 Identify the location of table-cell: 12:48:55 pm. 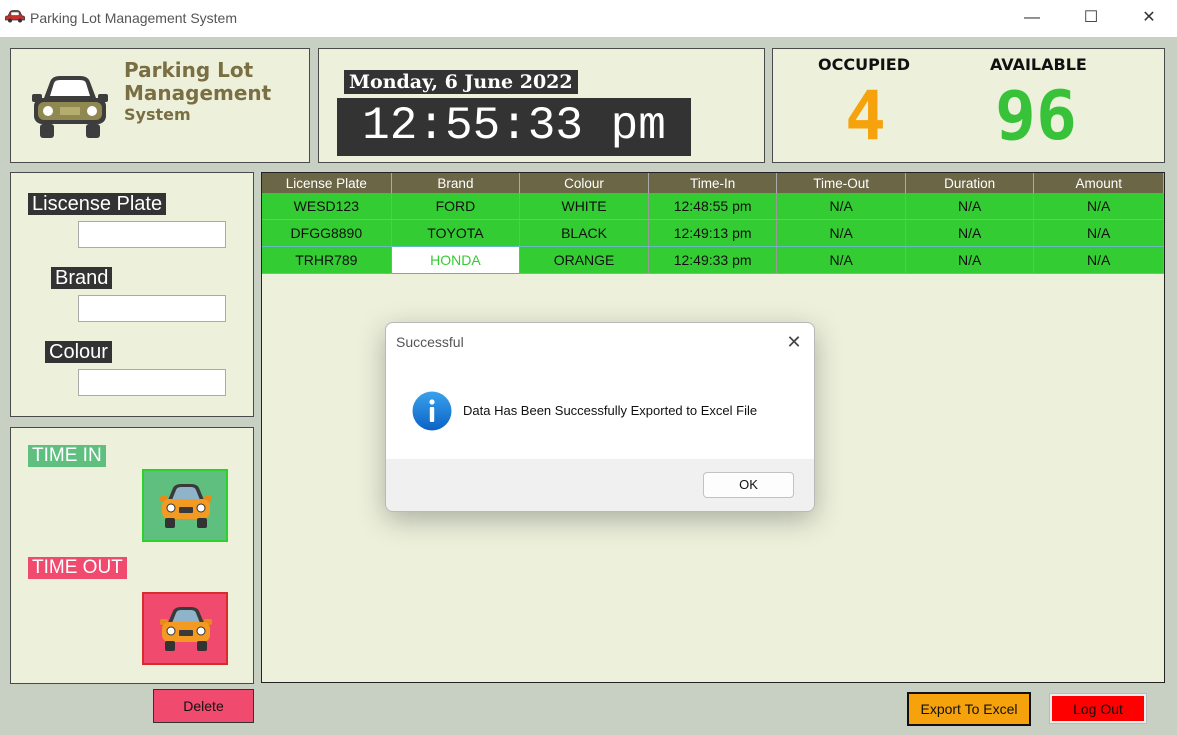
(713, 206).